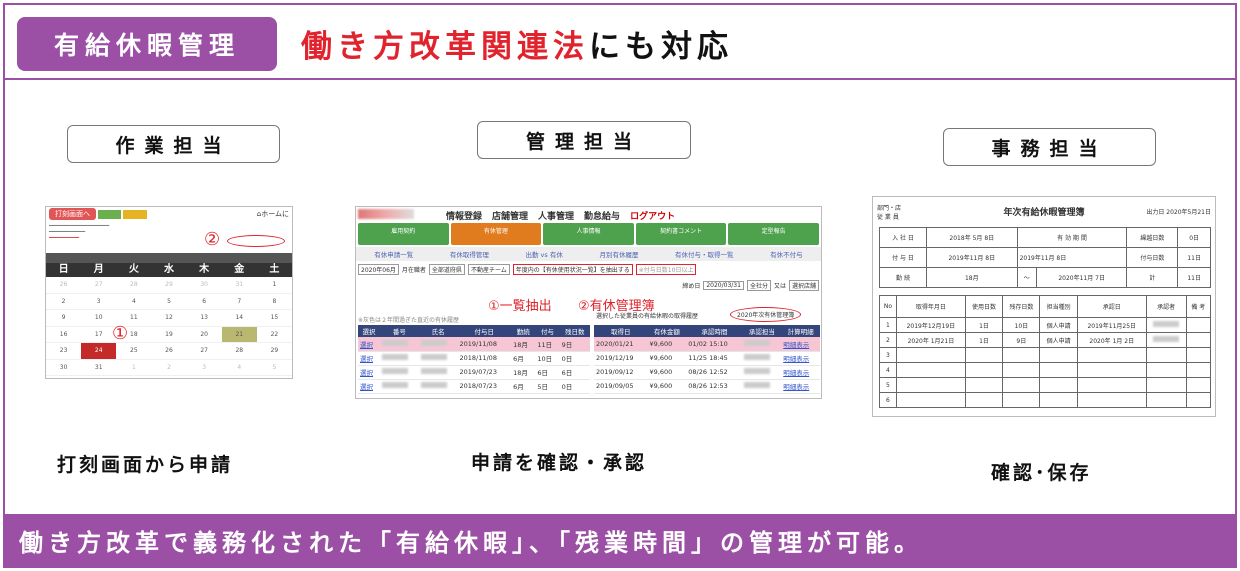 Image resolution: width=1240 pixels, height=571 pixels. What do you see at coordinates (274, 270) in the screenshot?
I see `weekday-header: 土` at bounding box center [274, 270].